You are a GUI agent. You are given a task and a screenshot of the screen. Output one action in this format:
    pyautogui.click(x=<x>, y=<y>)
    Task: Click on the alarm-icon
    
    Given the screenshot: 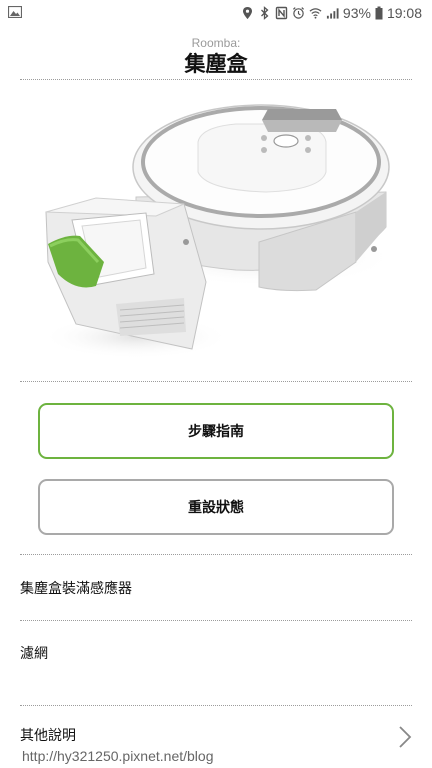 What is the action you would take?
    pyautogui.click(x=298, y=13)
    